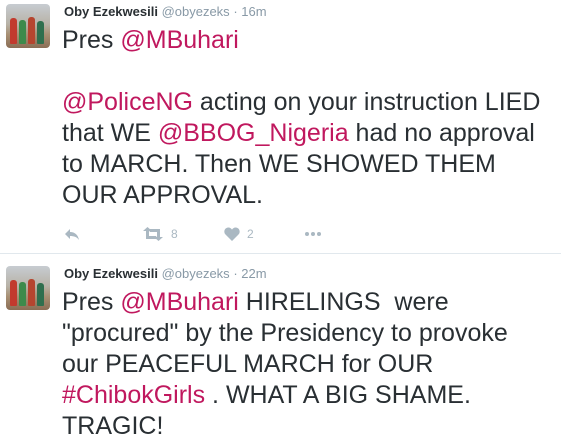  I want to click on tweet-header: Oby Ezekwesili @obyezeks · 22m, so click(165, 273).